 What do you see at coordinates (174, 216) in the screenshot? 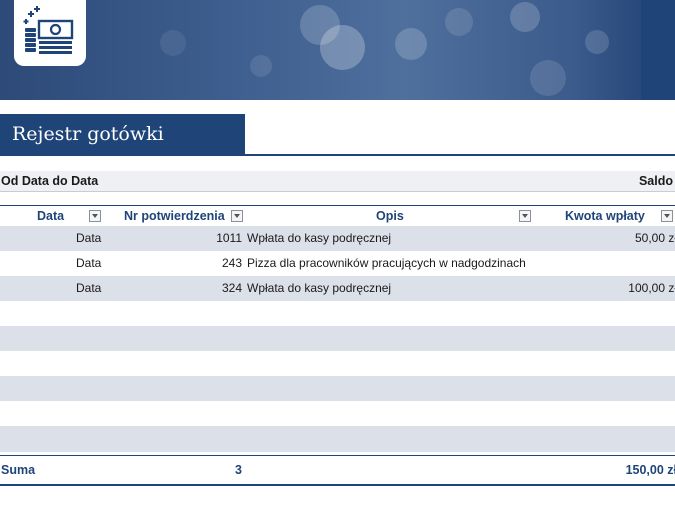
I see `column-header-receipt-no: Nr potwierdzenia` at bounding box center [174, 216].